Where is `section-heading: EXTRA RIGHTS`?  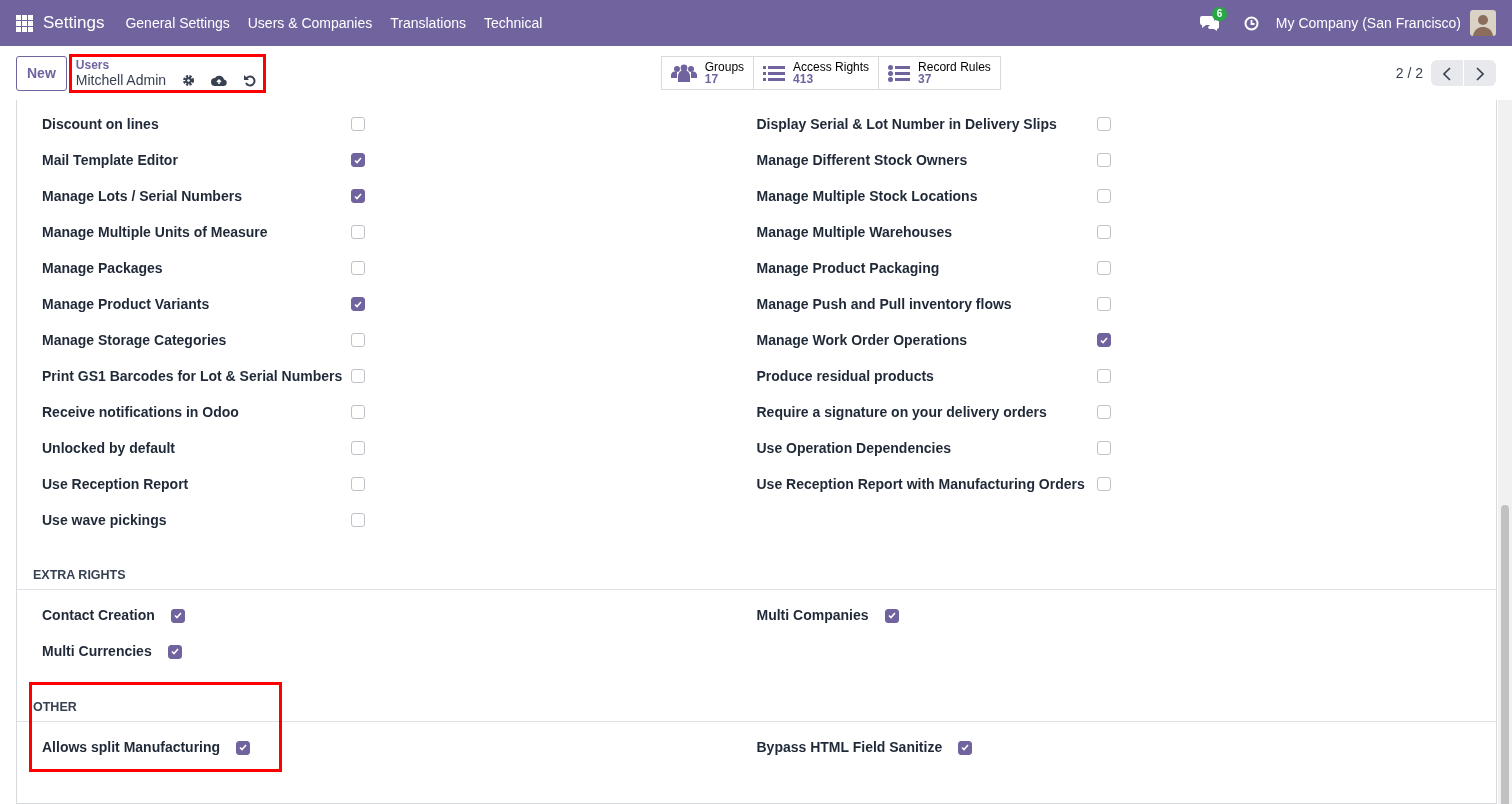 section-heading: EXTRA RIGHTS is located at coordinates (756, 578).